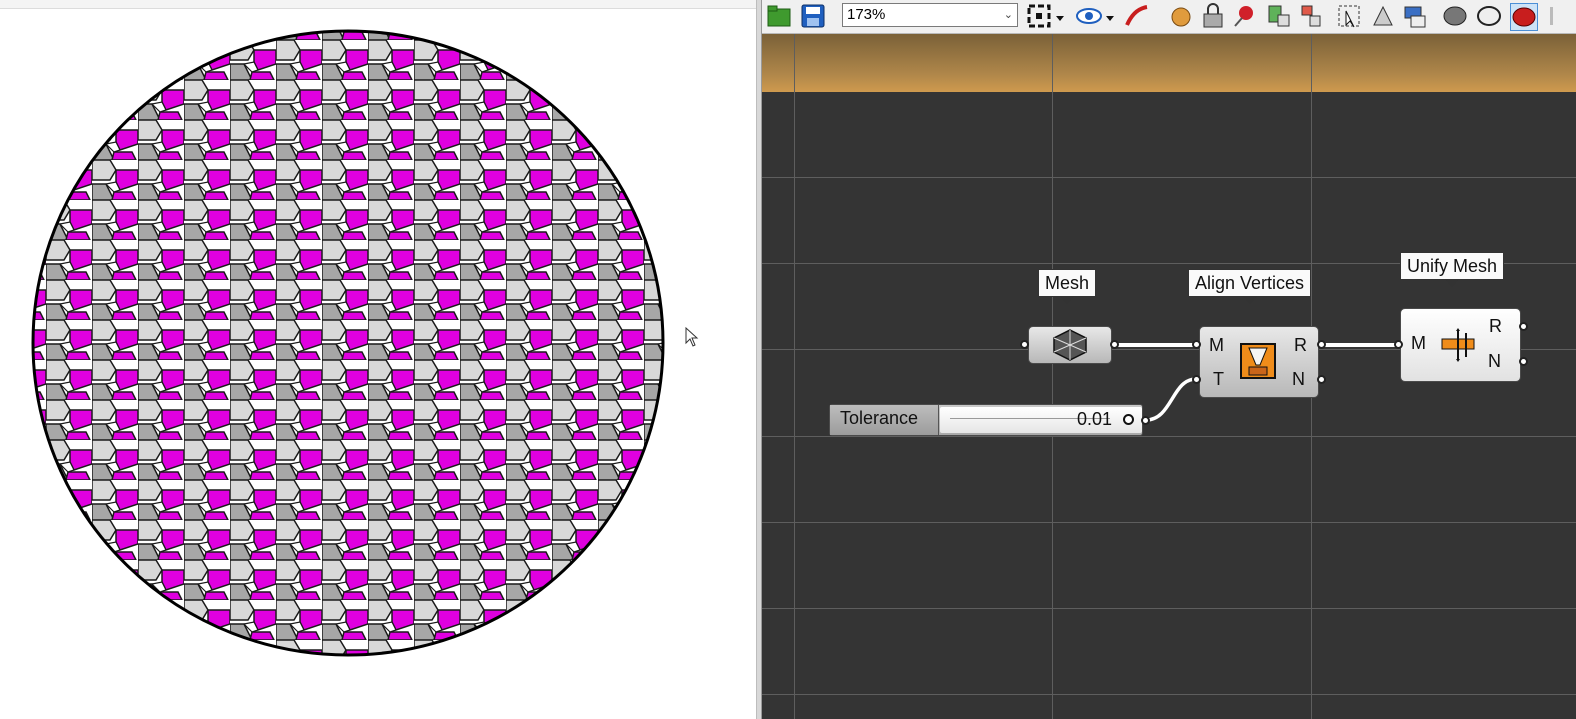 The image size is (1576, 719). Describe the element at coordinates (1137, 16) in the screenshot. I see `sketch-icon` at that location.